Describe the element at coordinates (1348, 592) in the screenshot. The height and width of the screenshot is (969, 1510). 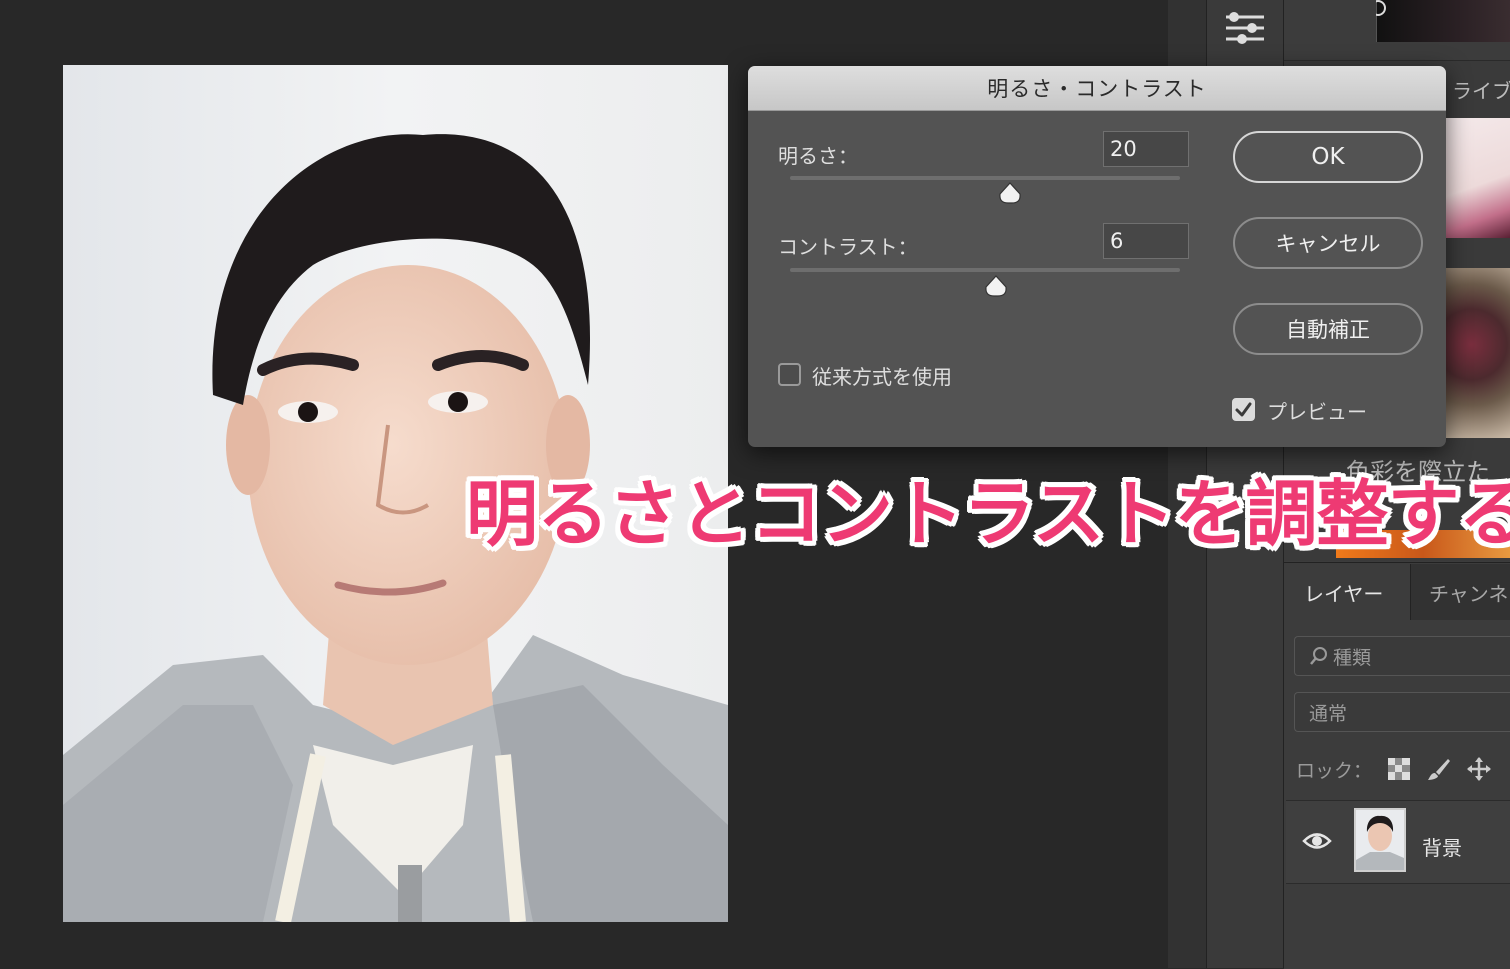
I see `tab-layers: レイヤー` at that location.